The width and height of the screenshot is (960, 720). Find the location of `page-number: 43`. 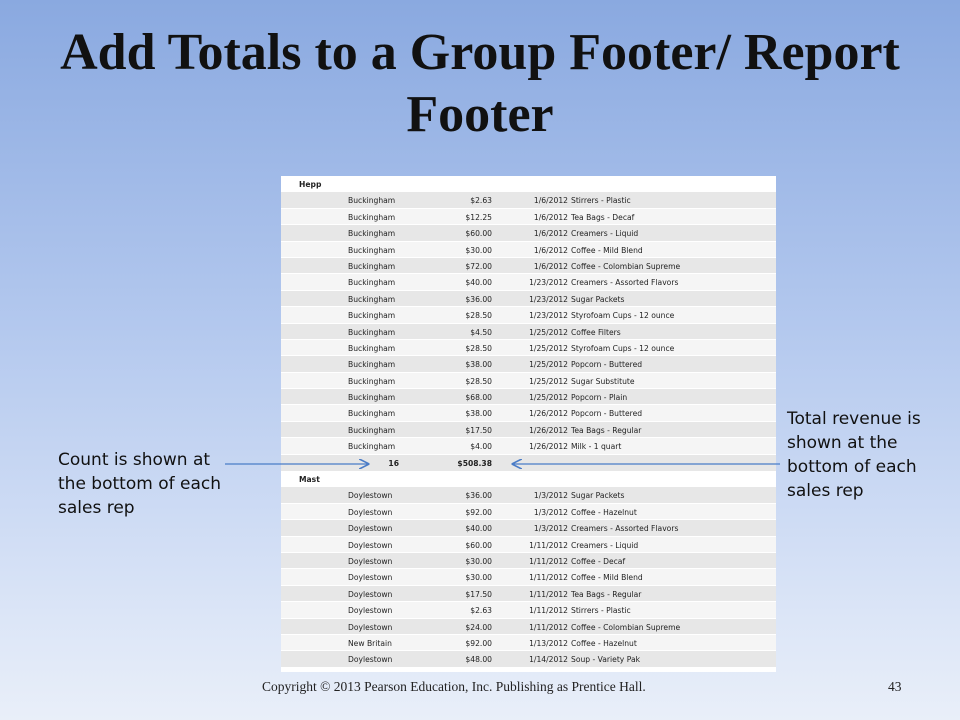

page-number: 43 is located at coordinates (895, 686).